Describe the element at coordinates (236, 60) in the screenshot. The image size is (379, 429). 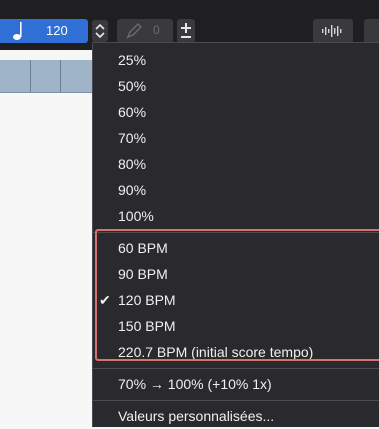
I see `menu-item-percent: 25%` at that location.